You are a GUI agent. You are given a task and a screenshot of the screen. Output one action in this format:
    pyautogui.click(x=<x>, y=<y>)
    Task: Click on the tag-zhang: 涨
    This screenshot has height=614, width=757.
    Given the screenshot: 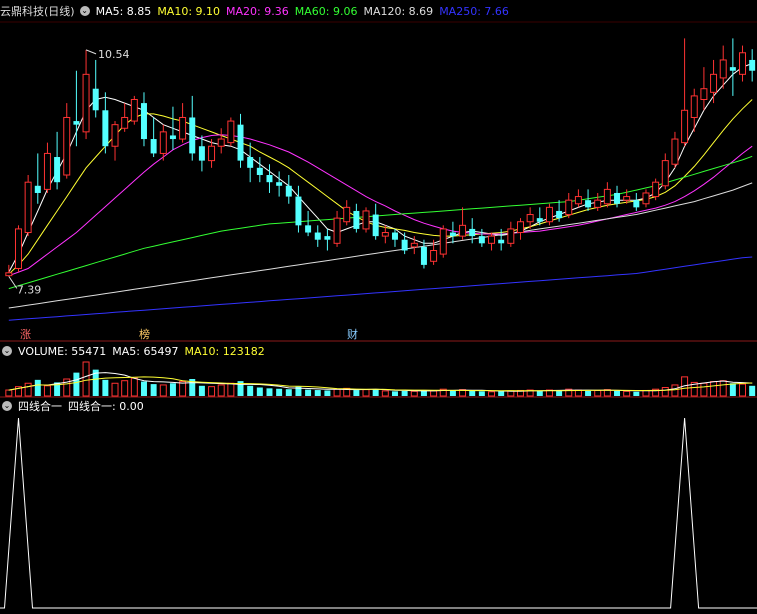 What is the action you would take?
    pyautogui.click(x=25, y=335)
    